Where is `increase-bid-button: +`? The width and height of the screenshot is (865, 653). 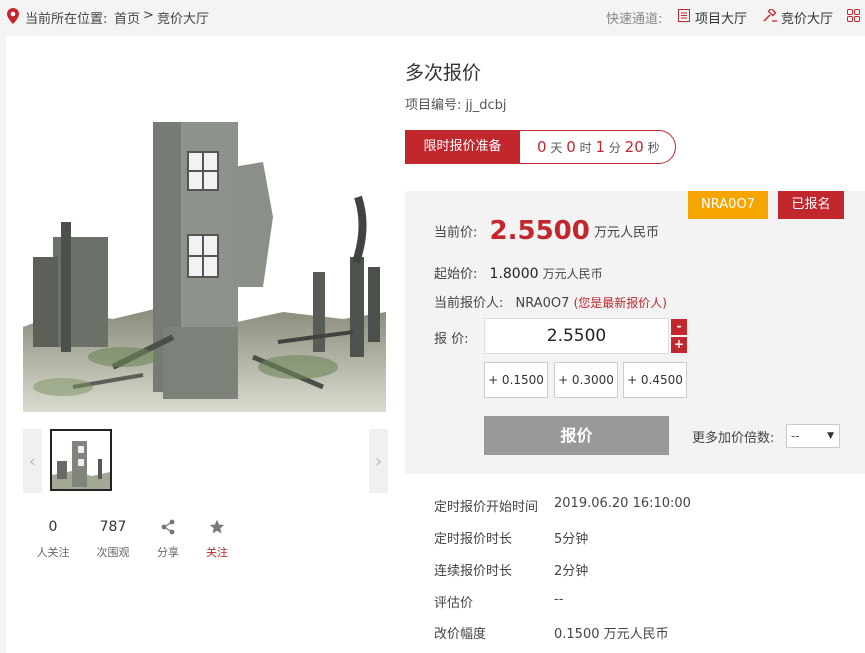
increase-bid-button: + is located at coordinates (679, 345).